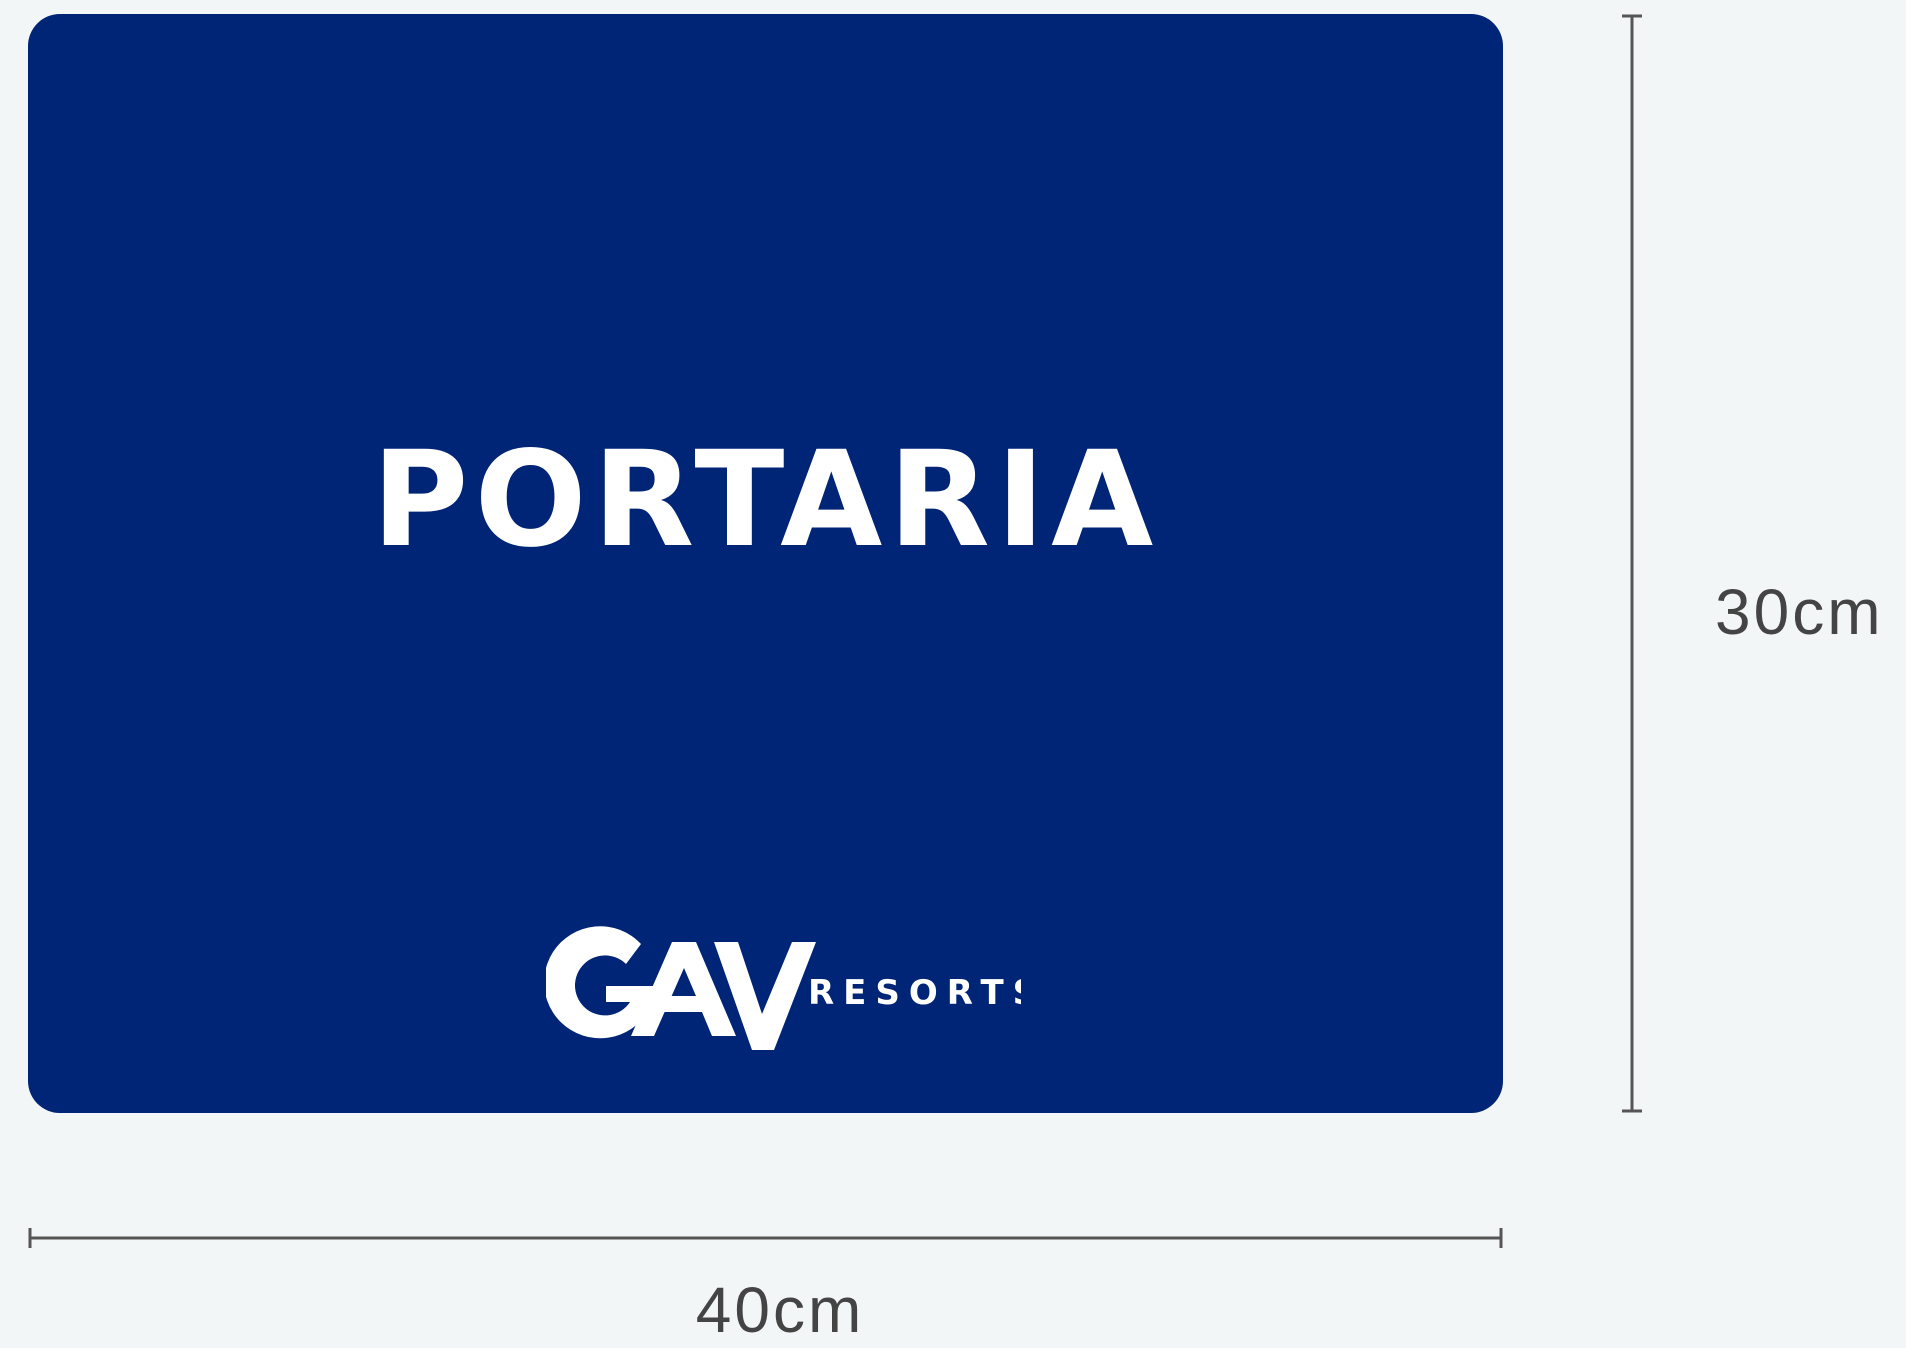 Image resolution: width=1906 pixels, height=1348 pixels. I want to click on width-label: 40cm, so click(780, 1310).